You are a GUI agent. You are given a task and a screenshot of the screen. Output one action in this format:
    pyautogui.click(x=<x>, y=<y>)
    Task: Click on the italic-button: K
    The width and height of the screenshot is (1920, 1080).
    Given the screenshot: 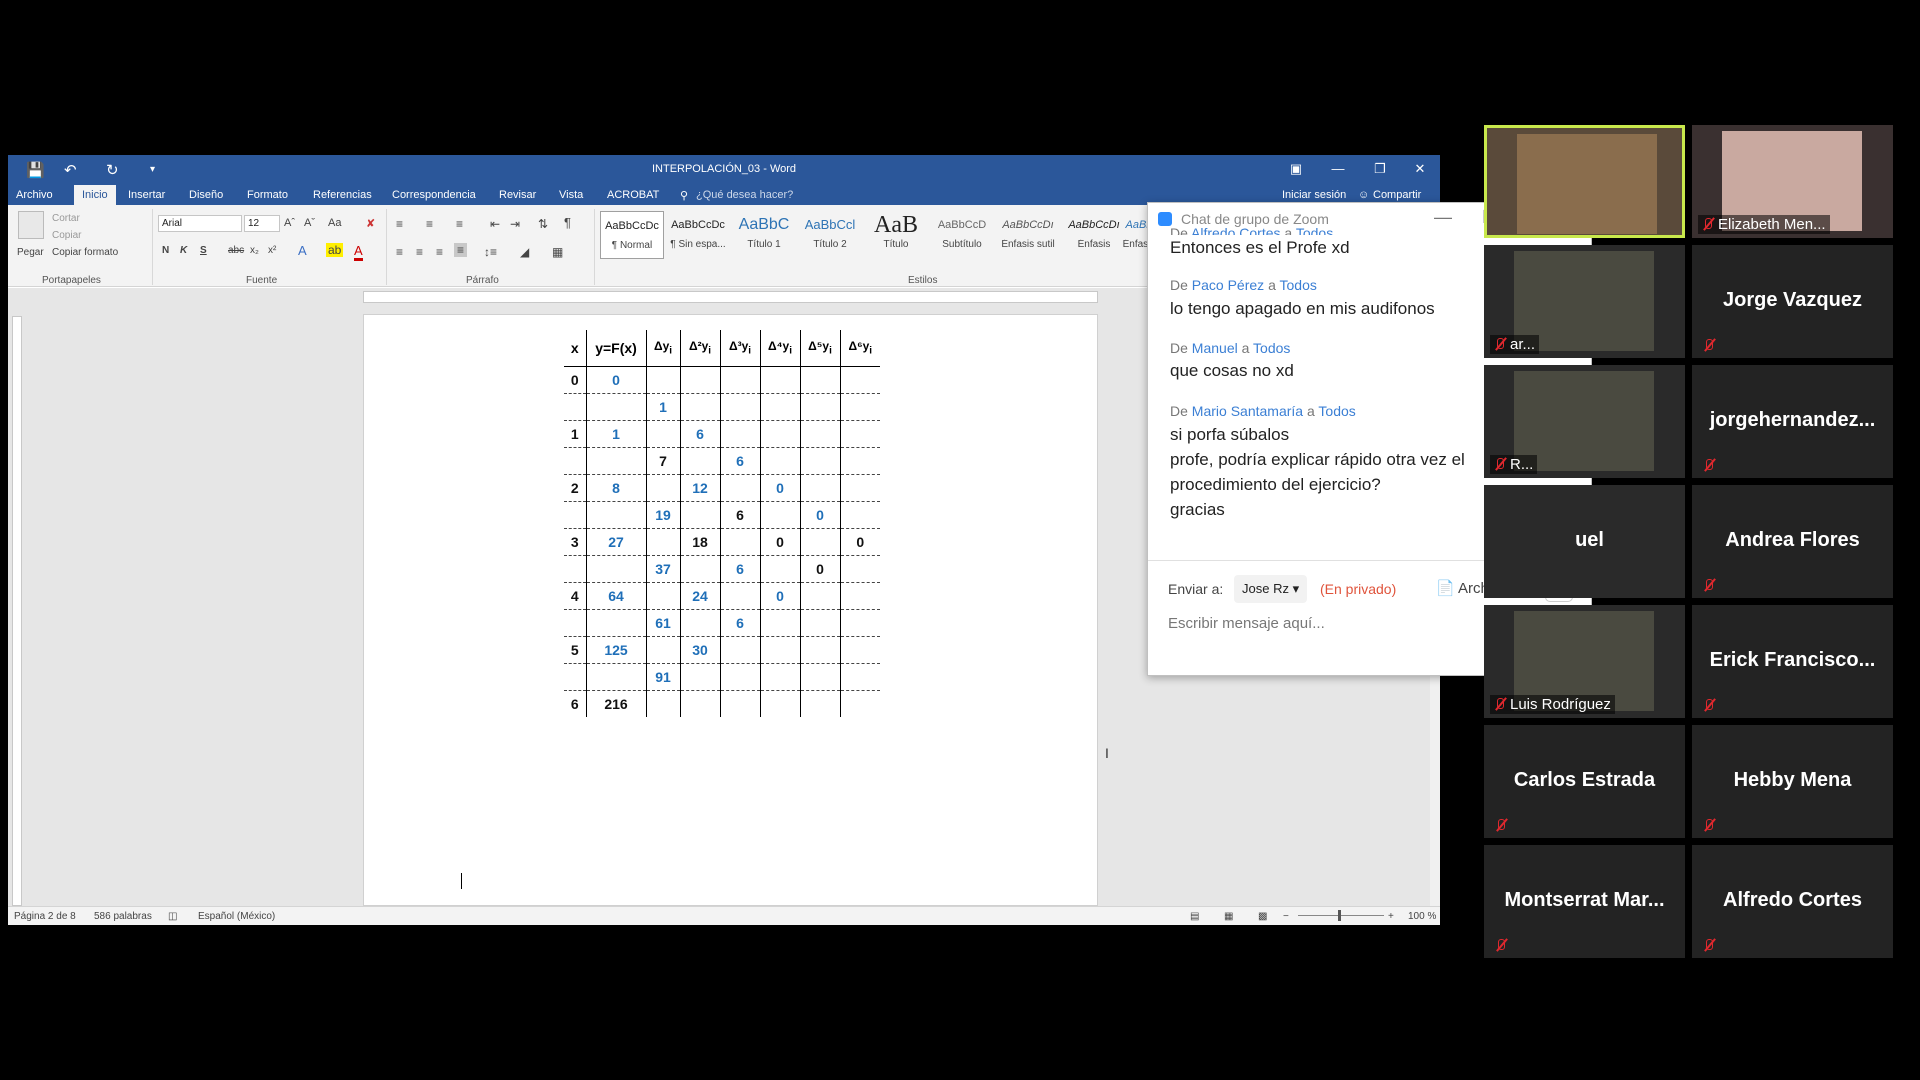 What is the action you would take?
    pyautogui.click(x=183, y=250)
    